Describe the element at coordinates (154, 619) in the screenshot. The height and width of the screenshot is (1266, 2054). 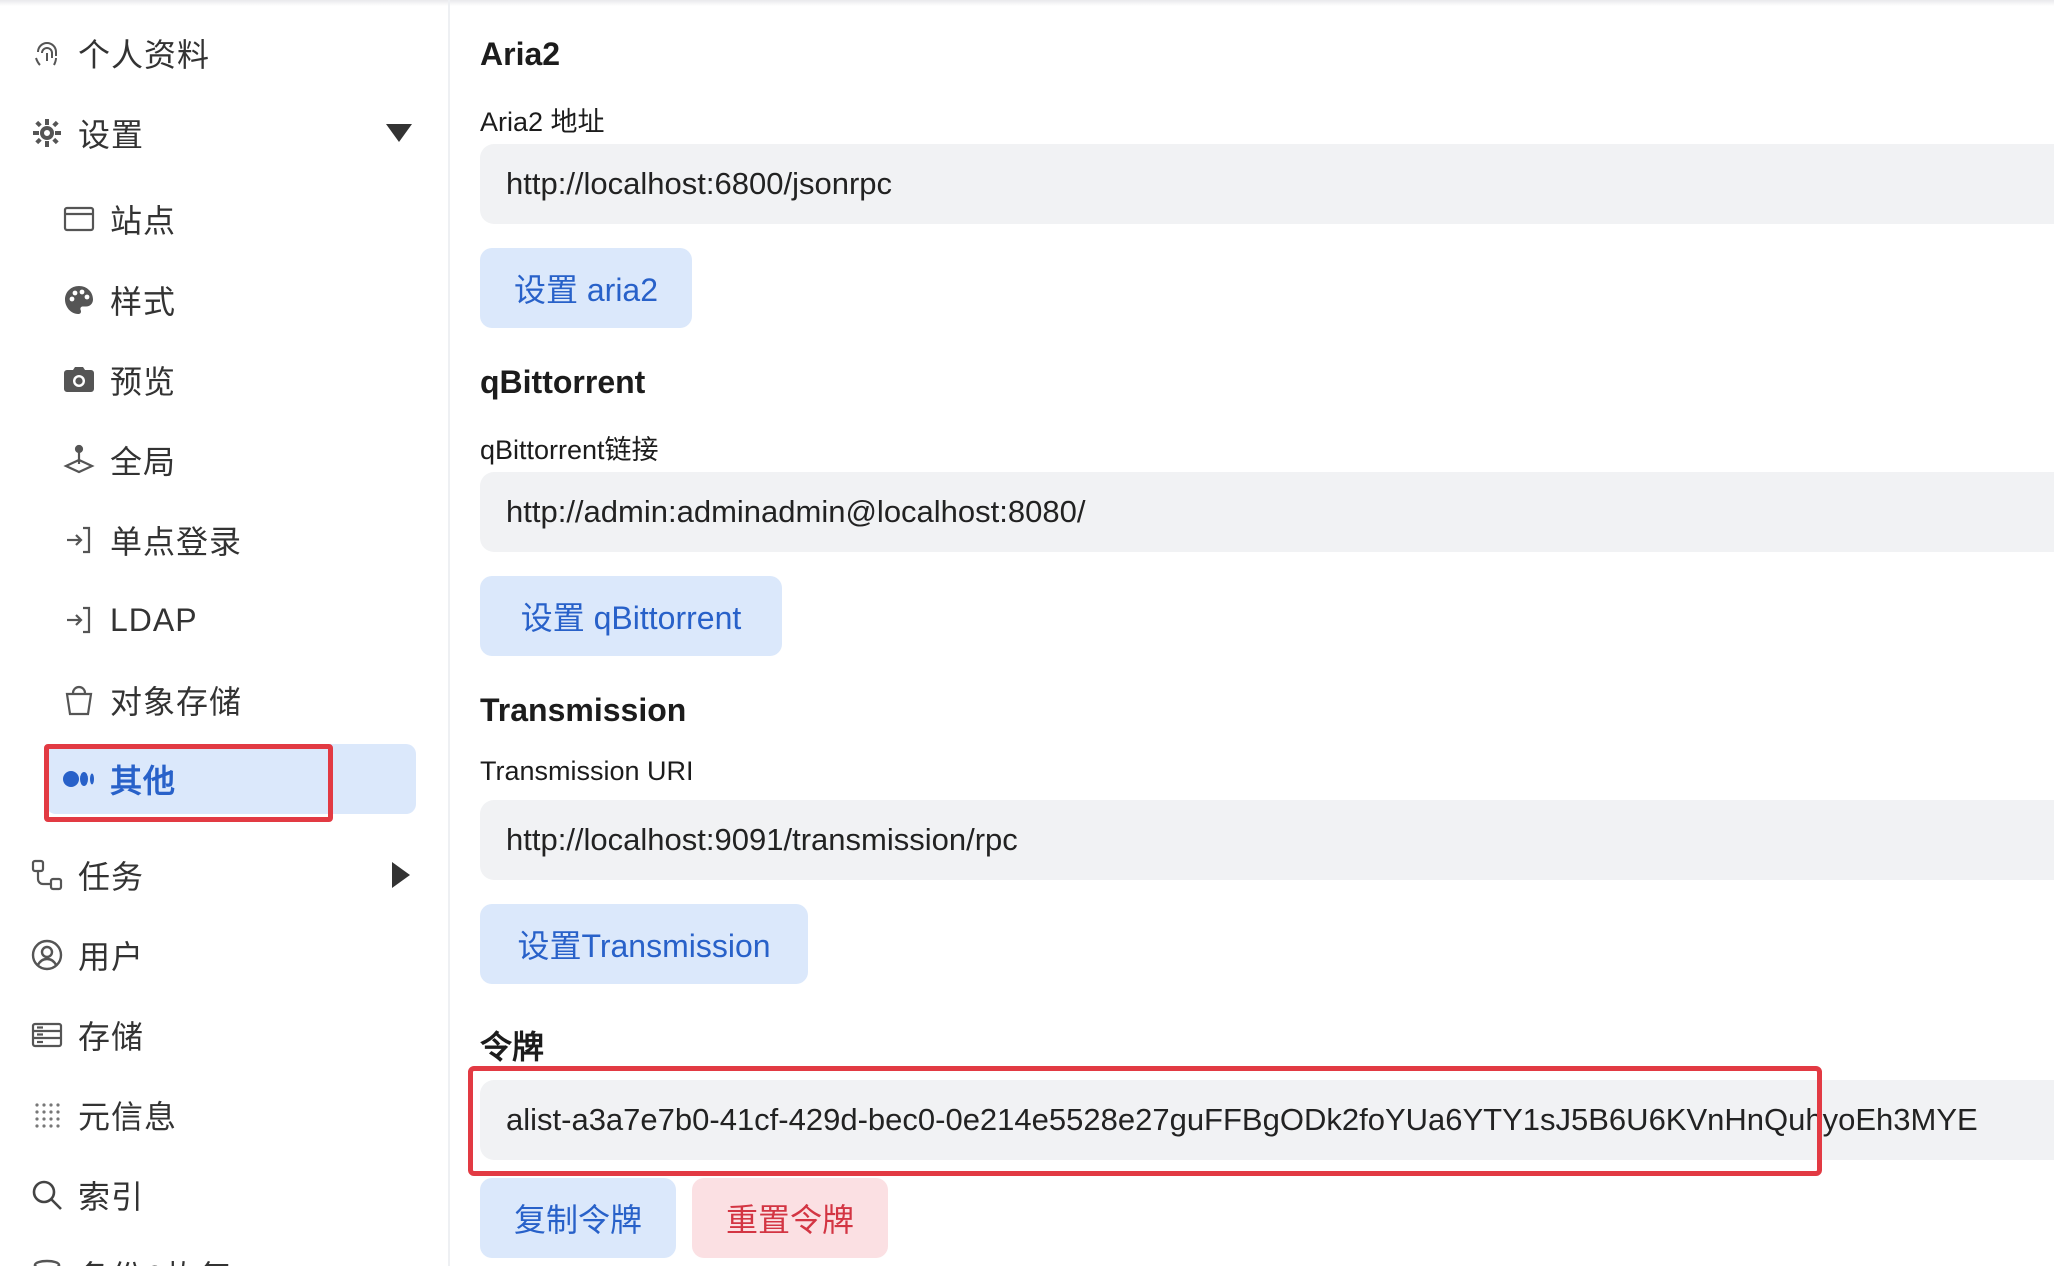
I see `sidebar-item-label: LDAP` at that location.